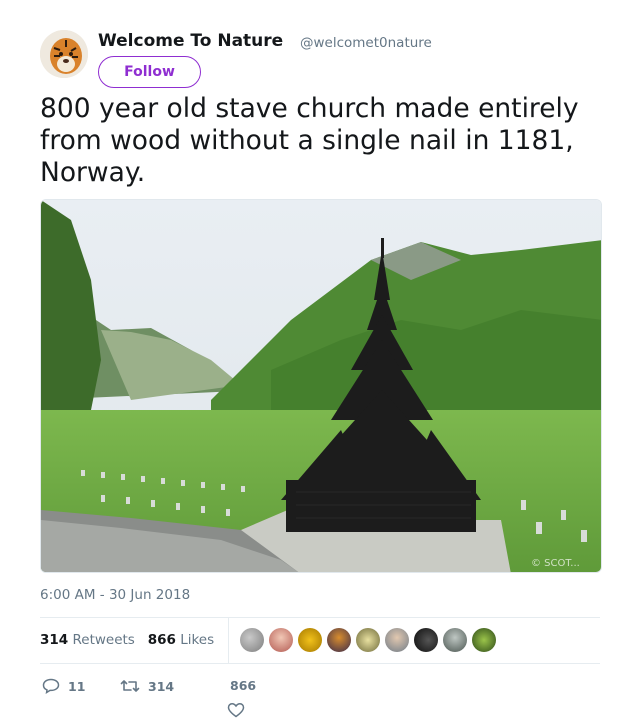 The image size is (640, 726). Describe the element at coordinates (103, 640) in the screenshot. I see `retweets-label: Retweets` at that location.